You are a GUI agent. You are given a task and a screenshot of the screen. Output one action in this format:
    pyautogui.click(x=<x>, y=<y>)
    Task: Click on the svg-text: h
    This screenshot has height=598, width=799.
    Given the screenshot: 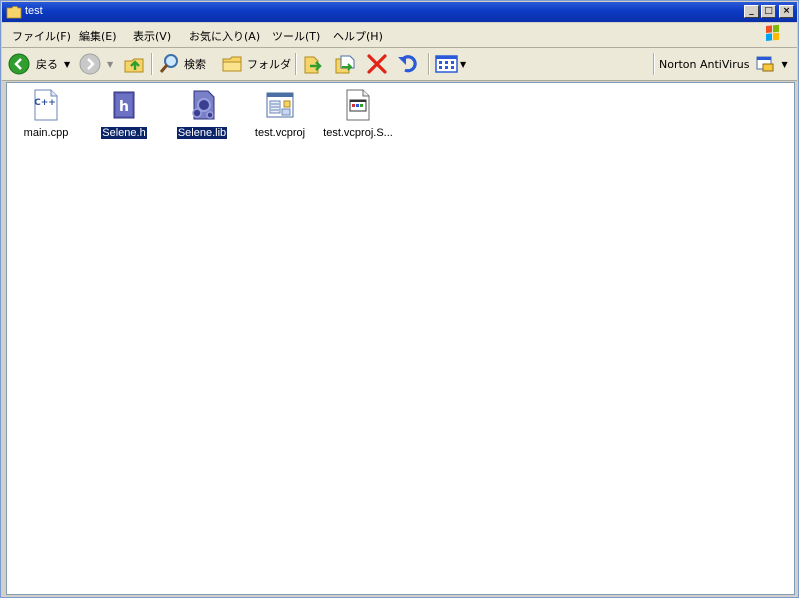 What is the action you would take?
    pyautogui.click(x=124, y=107)
    